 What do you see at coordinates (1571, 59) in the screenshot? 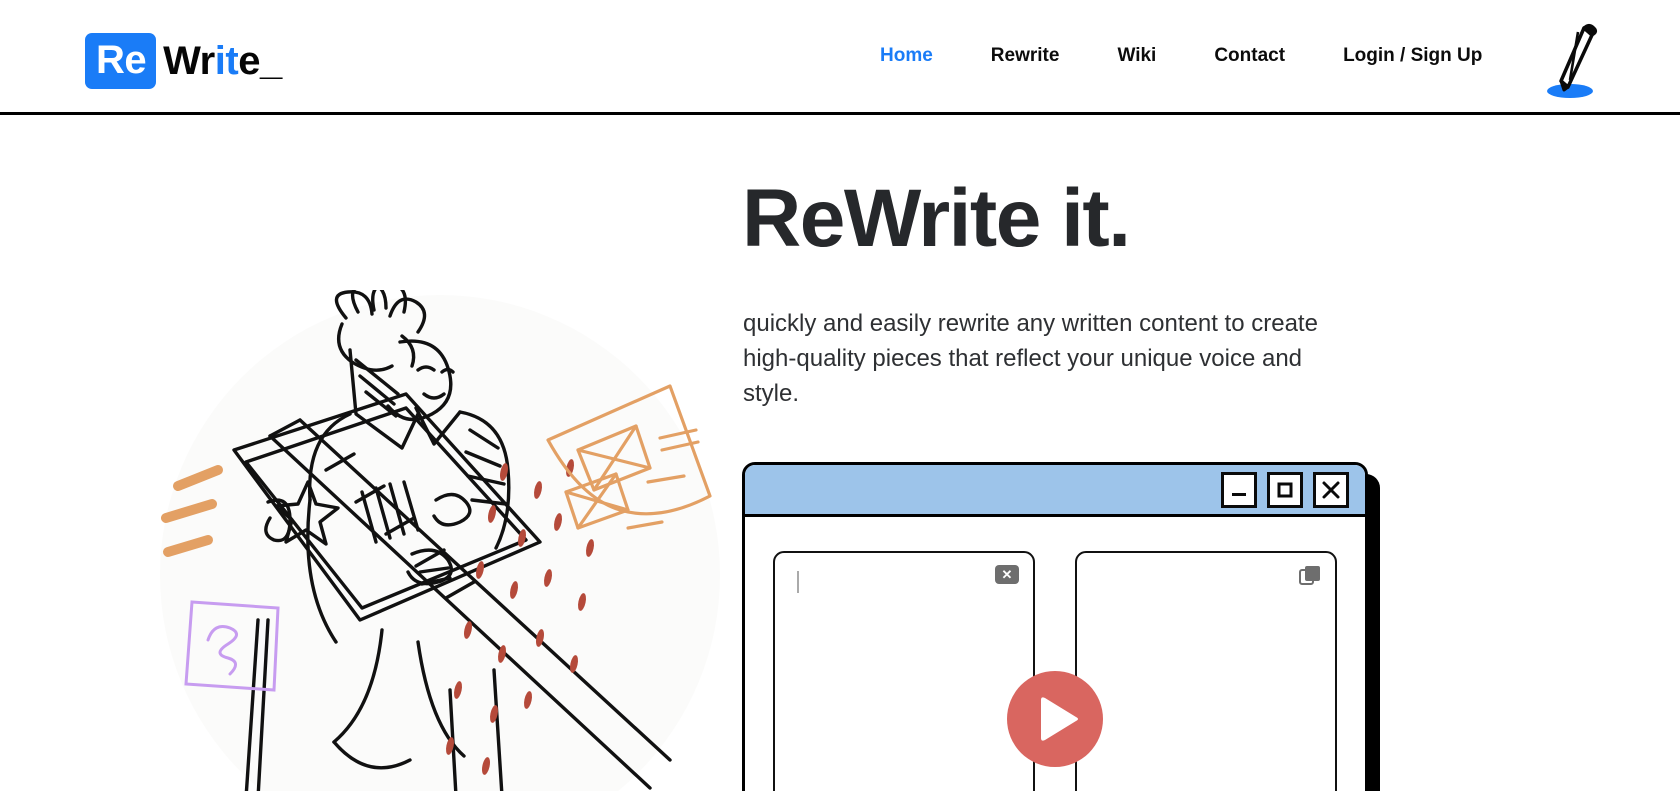
I see `pen-icon` at bounding box center [1571, 59].